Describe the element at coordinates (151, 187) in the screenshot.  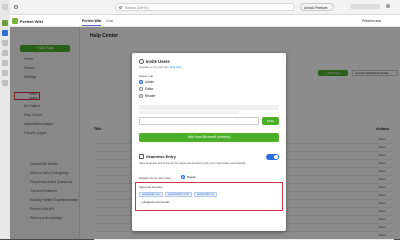
I see `approved-domains-label: Approved domains:` at that location.